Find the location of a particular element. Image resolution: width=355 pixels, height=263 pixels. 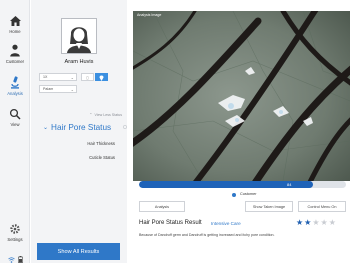

customer-radio is located at coordinates (234, 195).